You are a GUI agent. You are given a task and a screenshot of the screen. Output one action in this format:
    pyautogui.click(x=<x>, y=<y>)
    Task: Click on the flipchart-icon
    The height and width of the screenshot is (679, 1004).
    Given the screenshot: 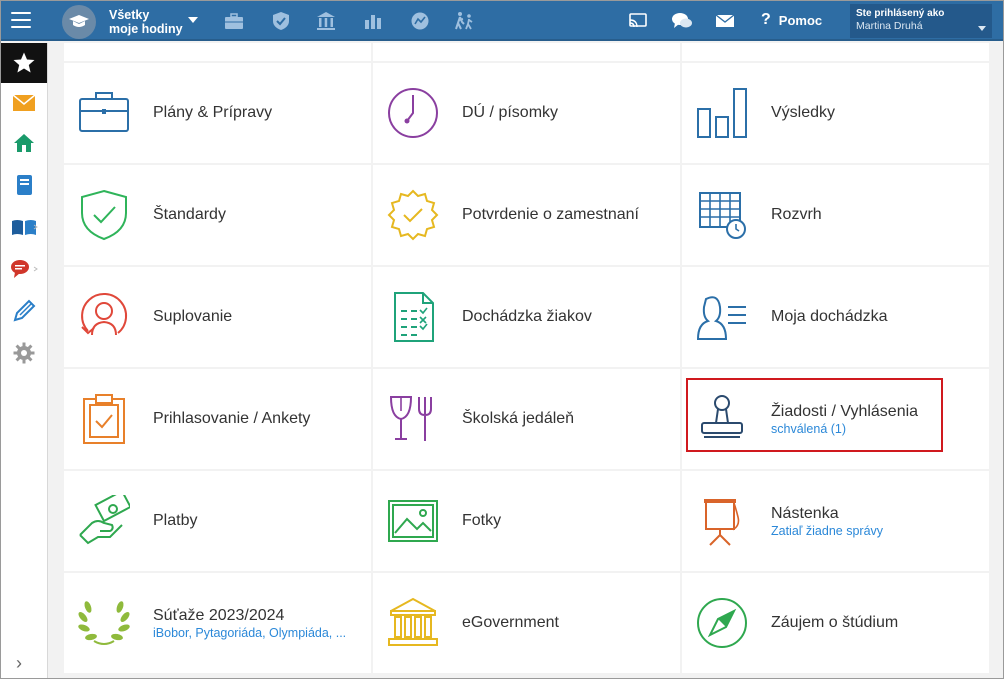 What is the action you would take?
    pyautogui.click(x=722, y=522)
    